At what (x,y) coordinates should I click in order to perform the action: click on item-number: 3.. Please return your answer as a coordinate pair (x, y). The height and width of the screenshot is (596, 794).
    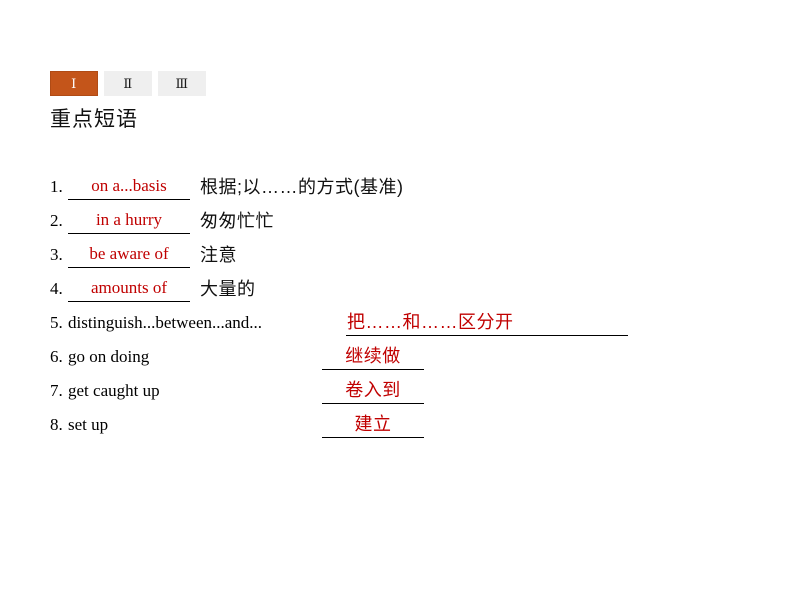
    Looking at the image, I should click on (56, 254).